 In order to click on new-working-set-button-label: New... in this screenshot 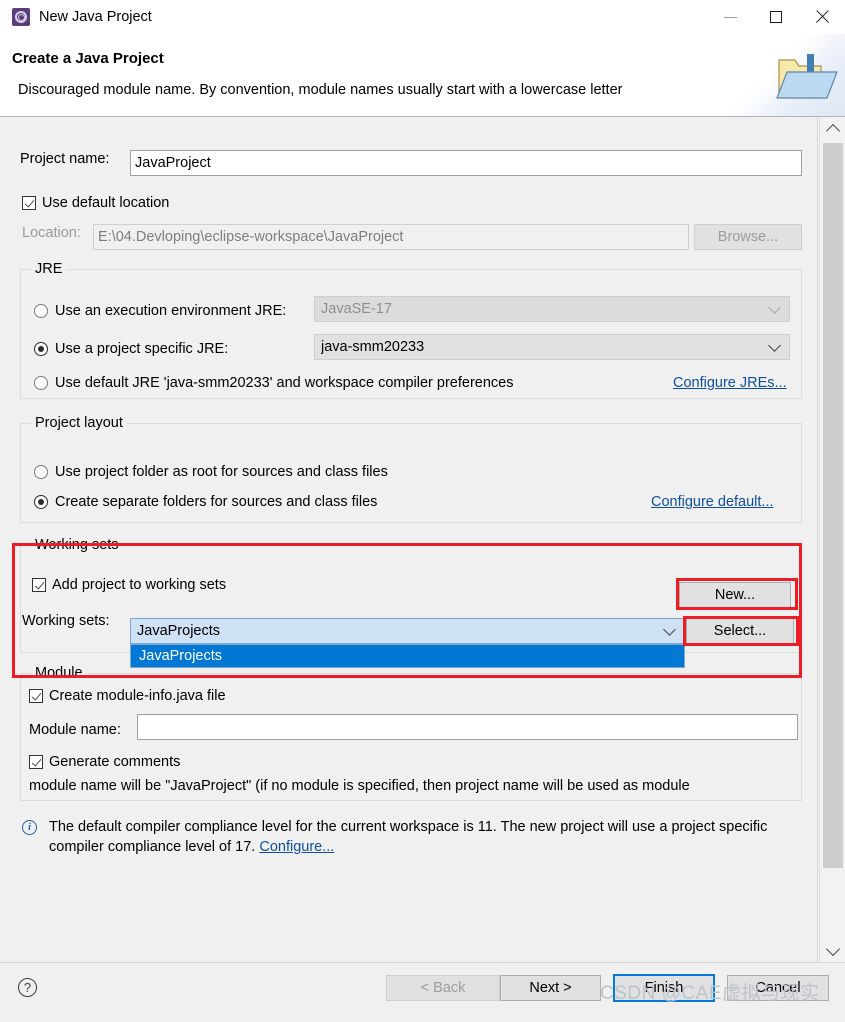, I will do `click(735, 595)`.